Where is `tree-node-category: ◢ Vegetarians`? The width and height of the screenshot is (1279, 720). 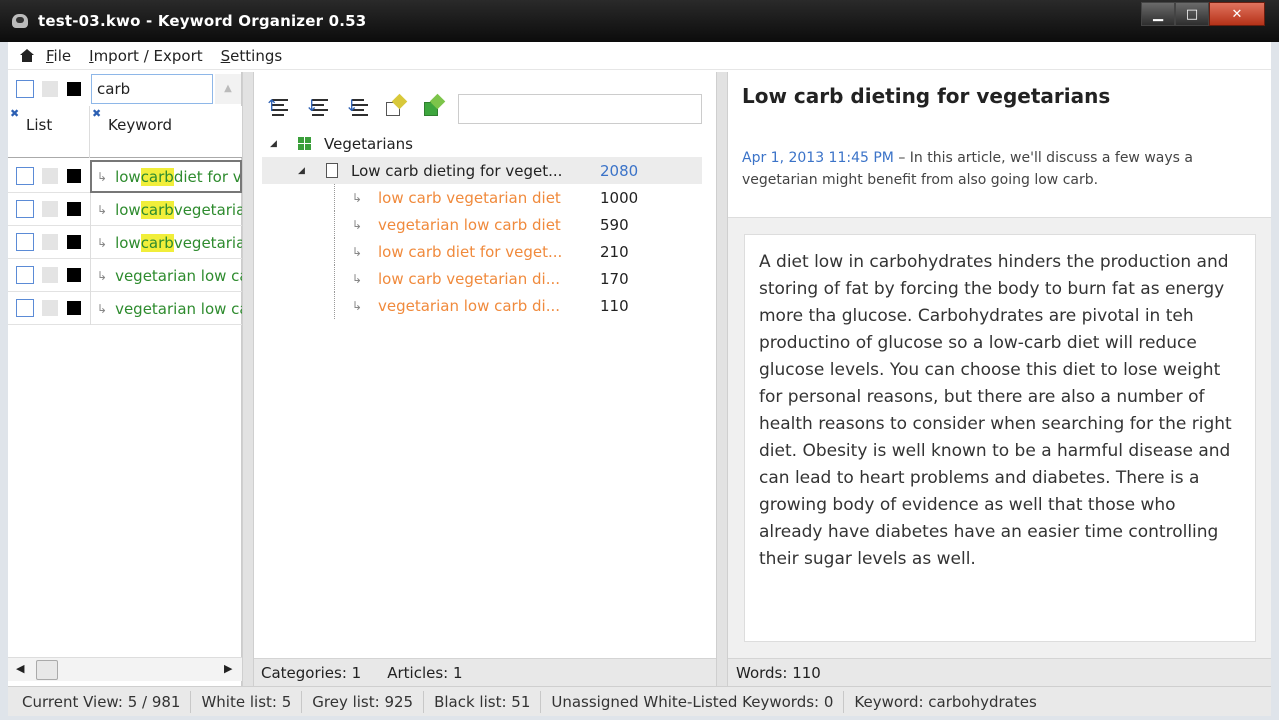
tree-node-category: ◢ Vegetarians is located at coordinates (485, 143).